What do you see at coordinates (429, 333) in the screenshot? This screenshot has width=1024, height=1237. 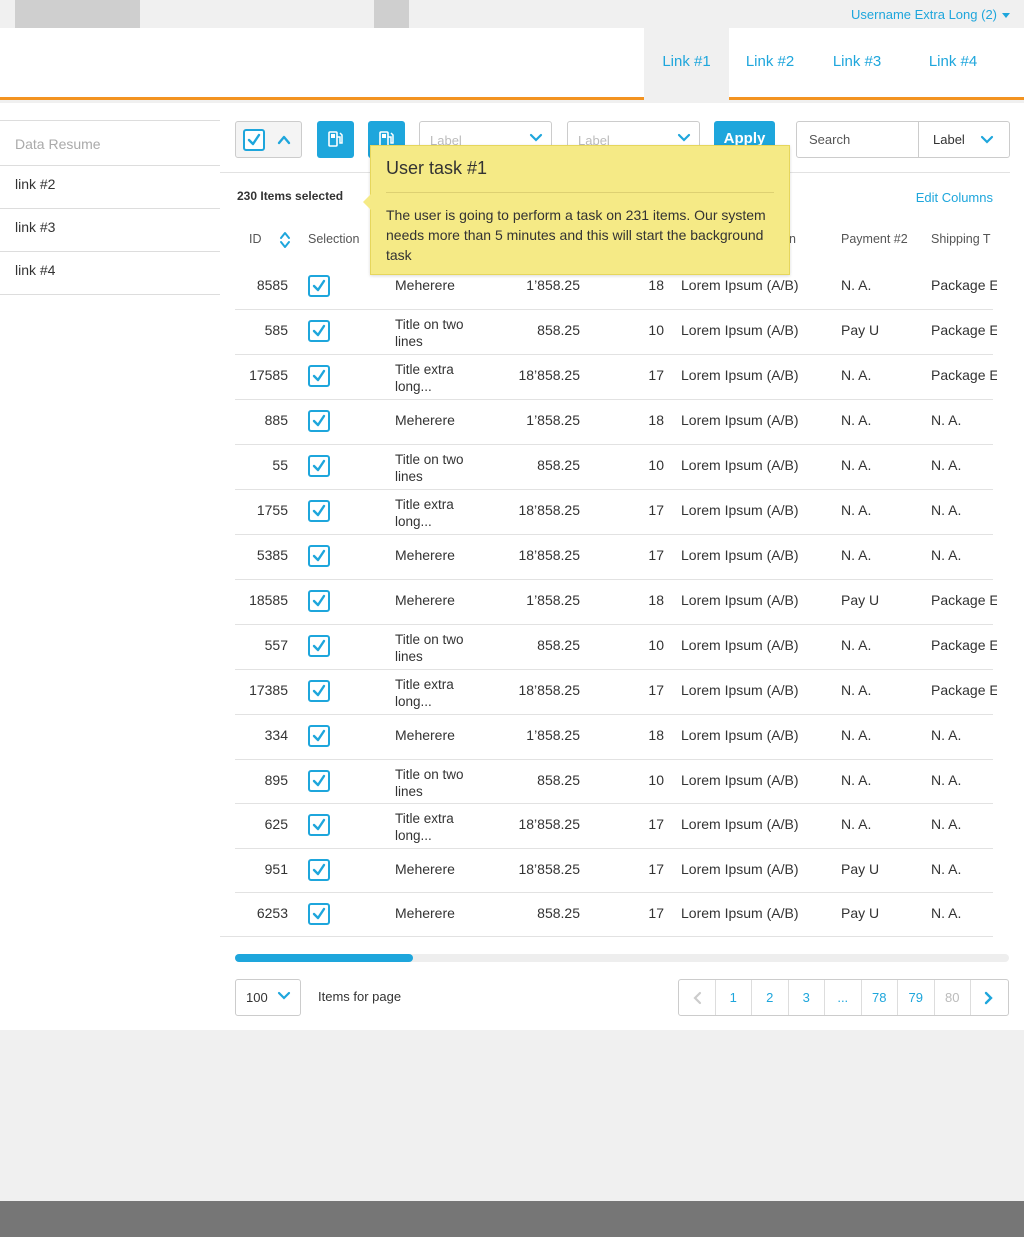 I see `cell-title: Title on two lines` at bounding box center [429, 333].